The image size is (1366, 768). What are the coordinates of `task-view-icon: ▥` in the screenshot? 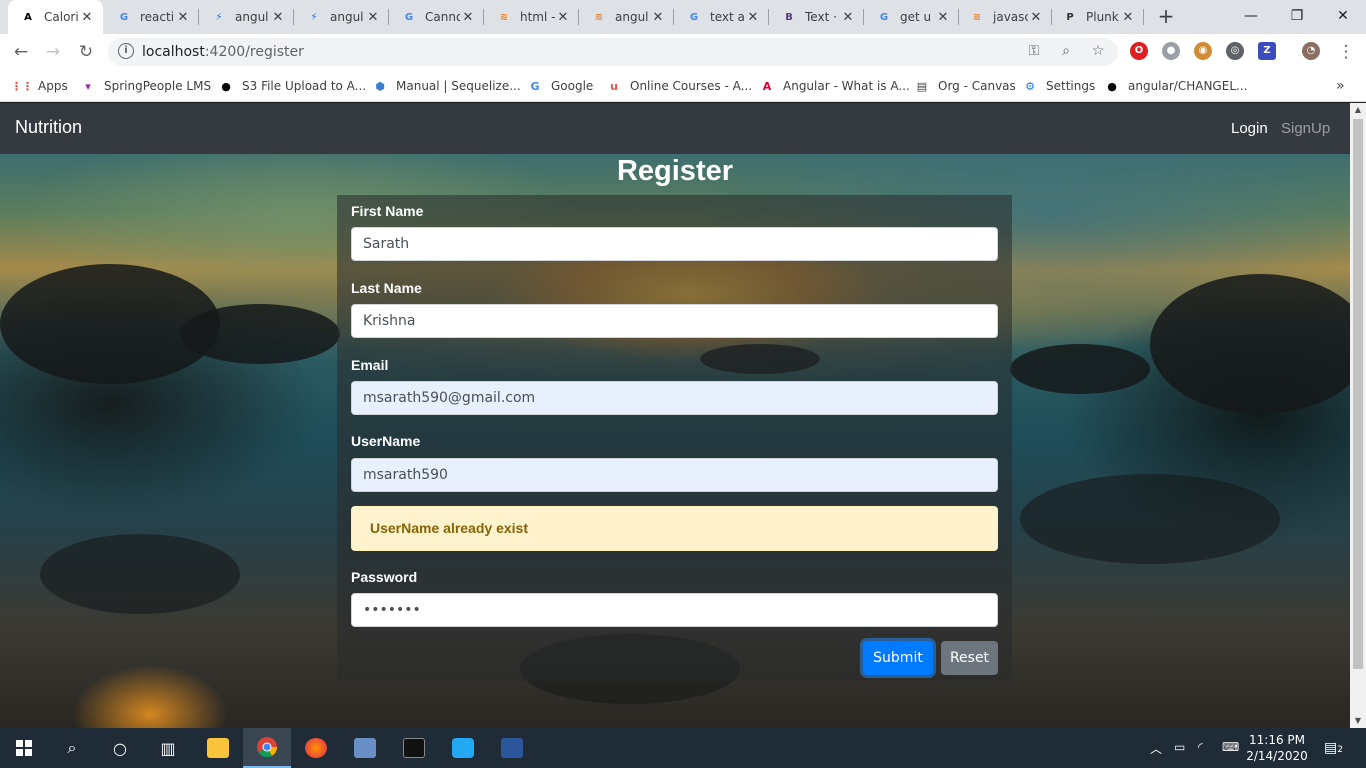 It's located at (168, 748).